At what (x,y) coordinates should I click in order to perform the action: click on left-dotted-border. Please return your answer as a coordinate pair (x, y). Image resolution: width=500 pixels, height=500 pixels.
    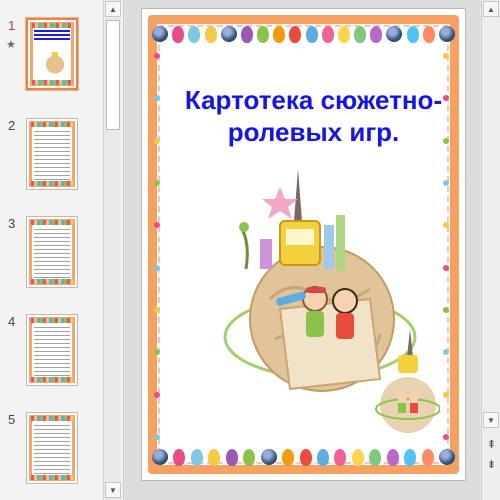
    Looking at the image, I should click on (159, 246).